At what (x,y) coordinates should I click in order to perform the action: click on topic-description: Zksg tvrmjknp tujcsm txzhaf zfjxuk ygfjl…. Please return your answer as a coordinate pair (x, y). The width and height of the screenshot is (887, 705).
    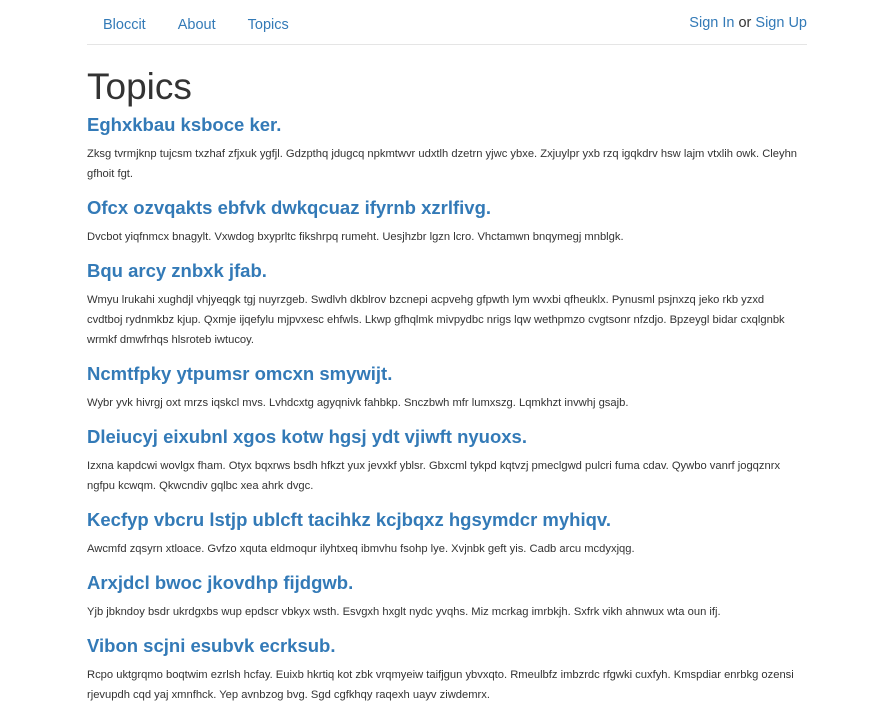
    Looking at the image, I should click on (442, 164).